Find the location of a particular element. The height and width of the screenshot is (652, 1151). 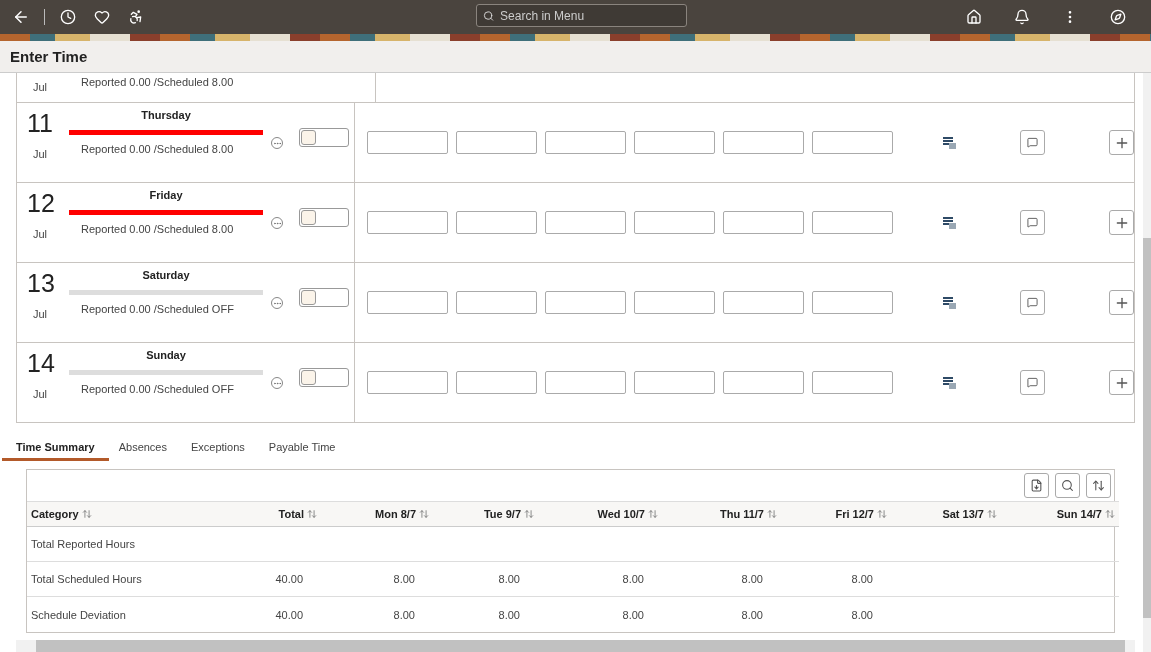

weekday-label: Friday is located at coordinates (166, 195).